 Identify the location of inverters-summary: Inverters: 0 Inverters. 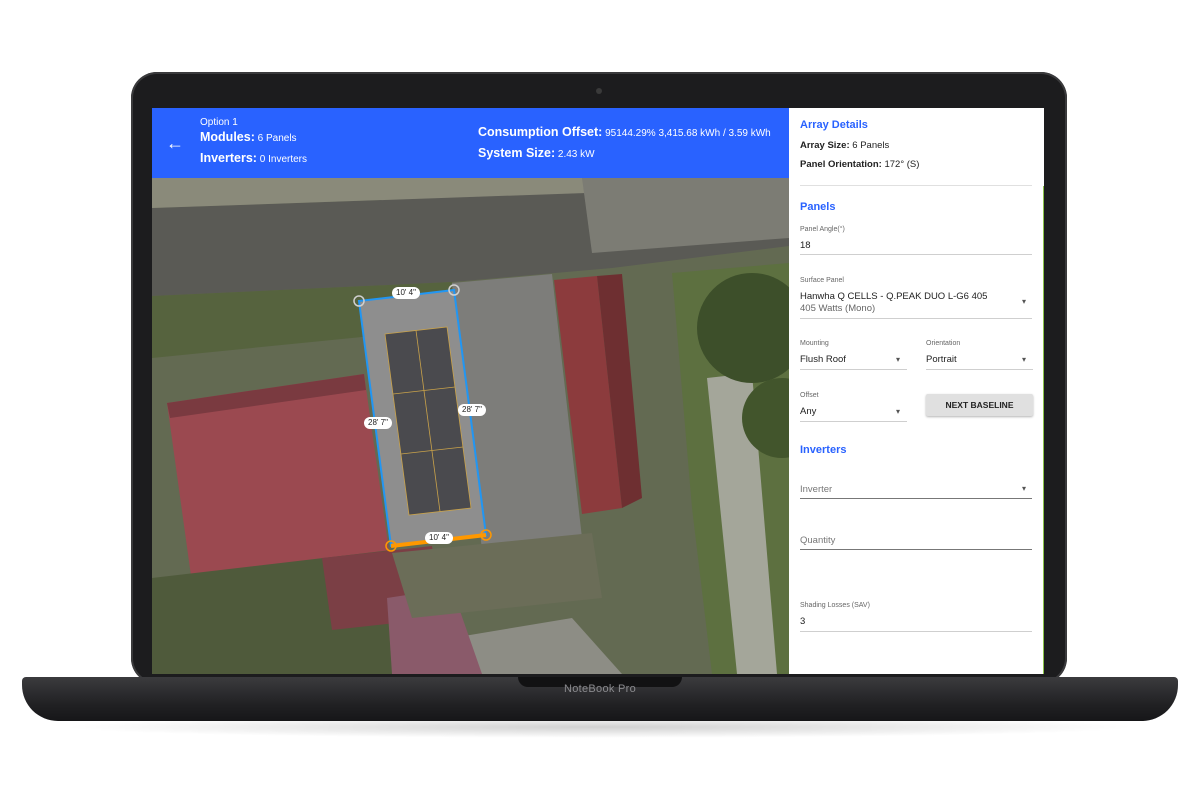
(253, 158).